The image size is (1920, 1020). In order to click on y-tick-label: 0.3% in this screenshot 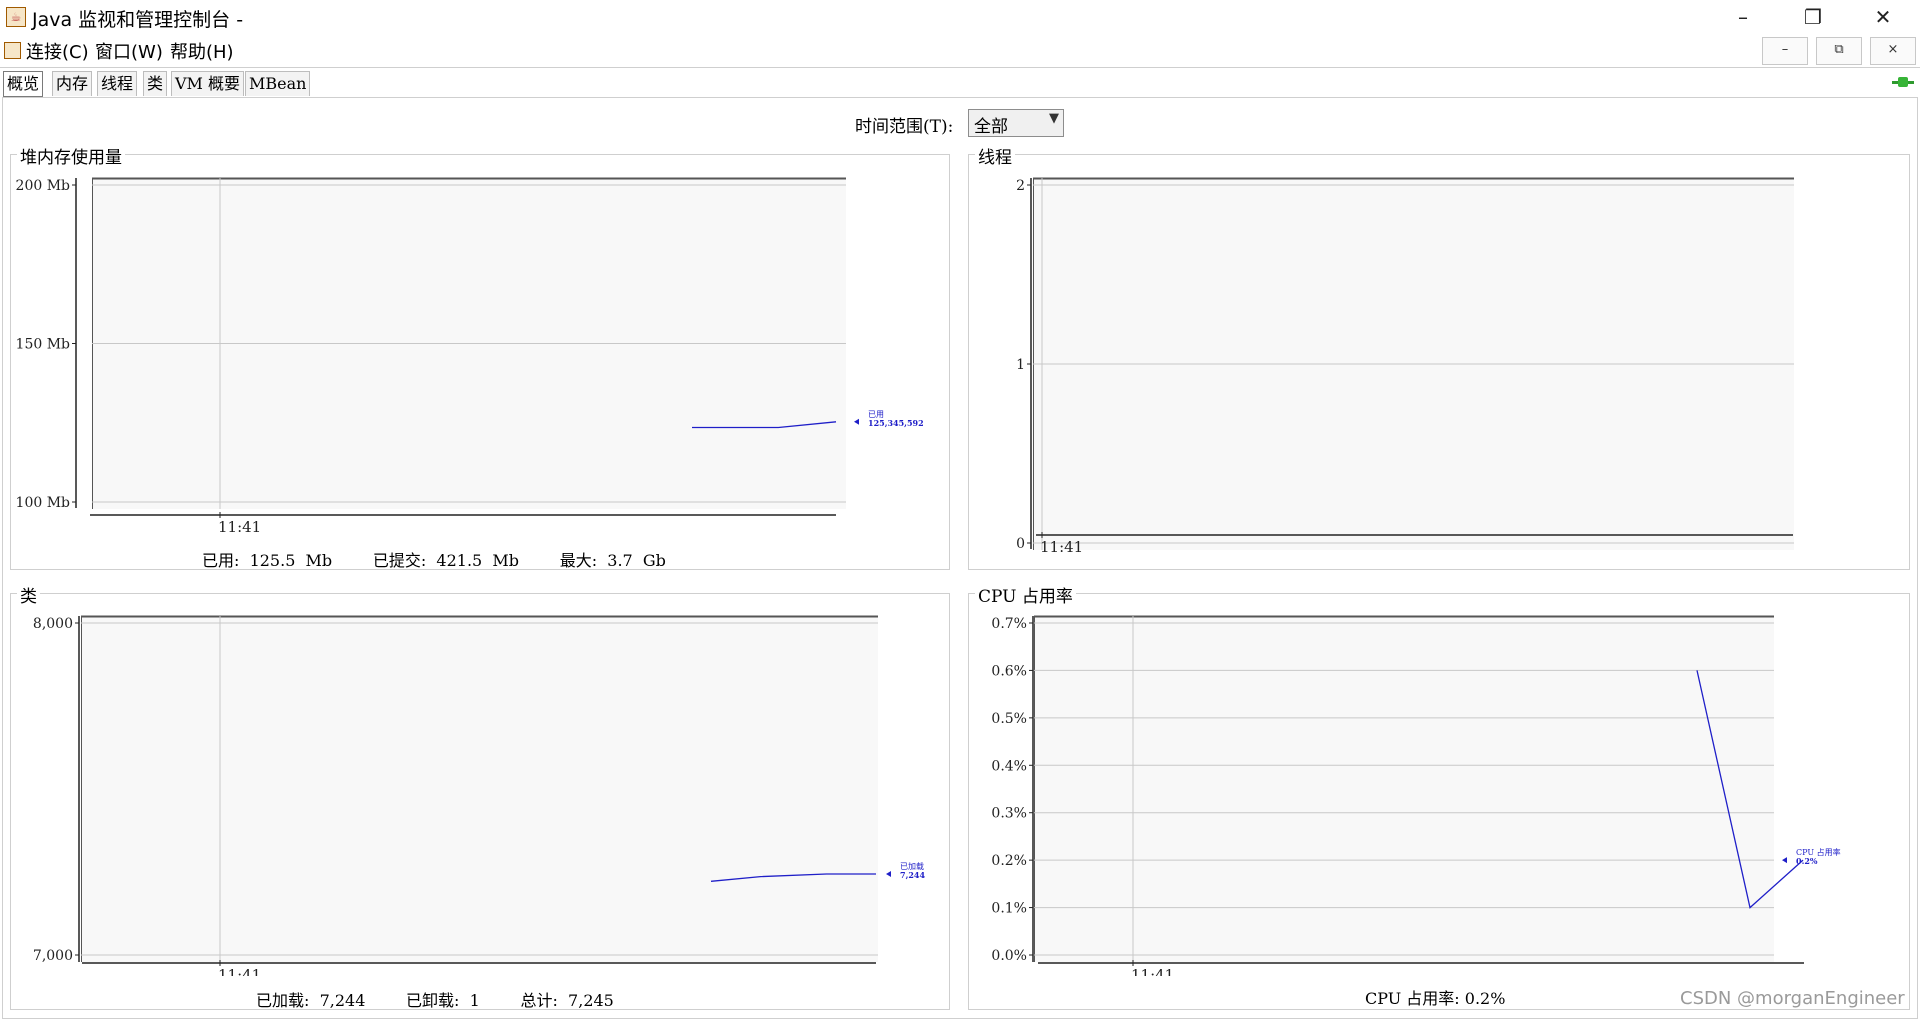, I will do `click(1009, 814)`.